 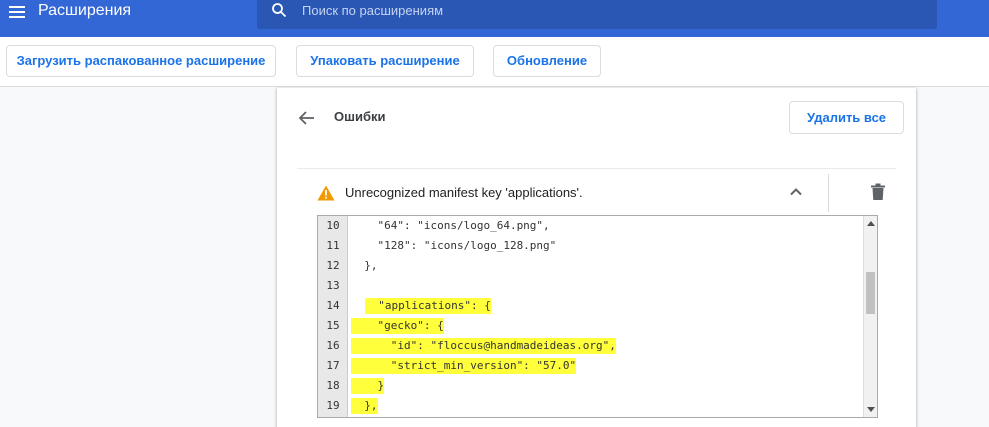 I want to click on page-title: Расширения, so click(x=85, y=10).